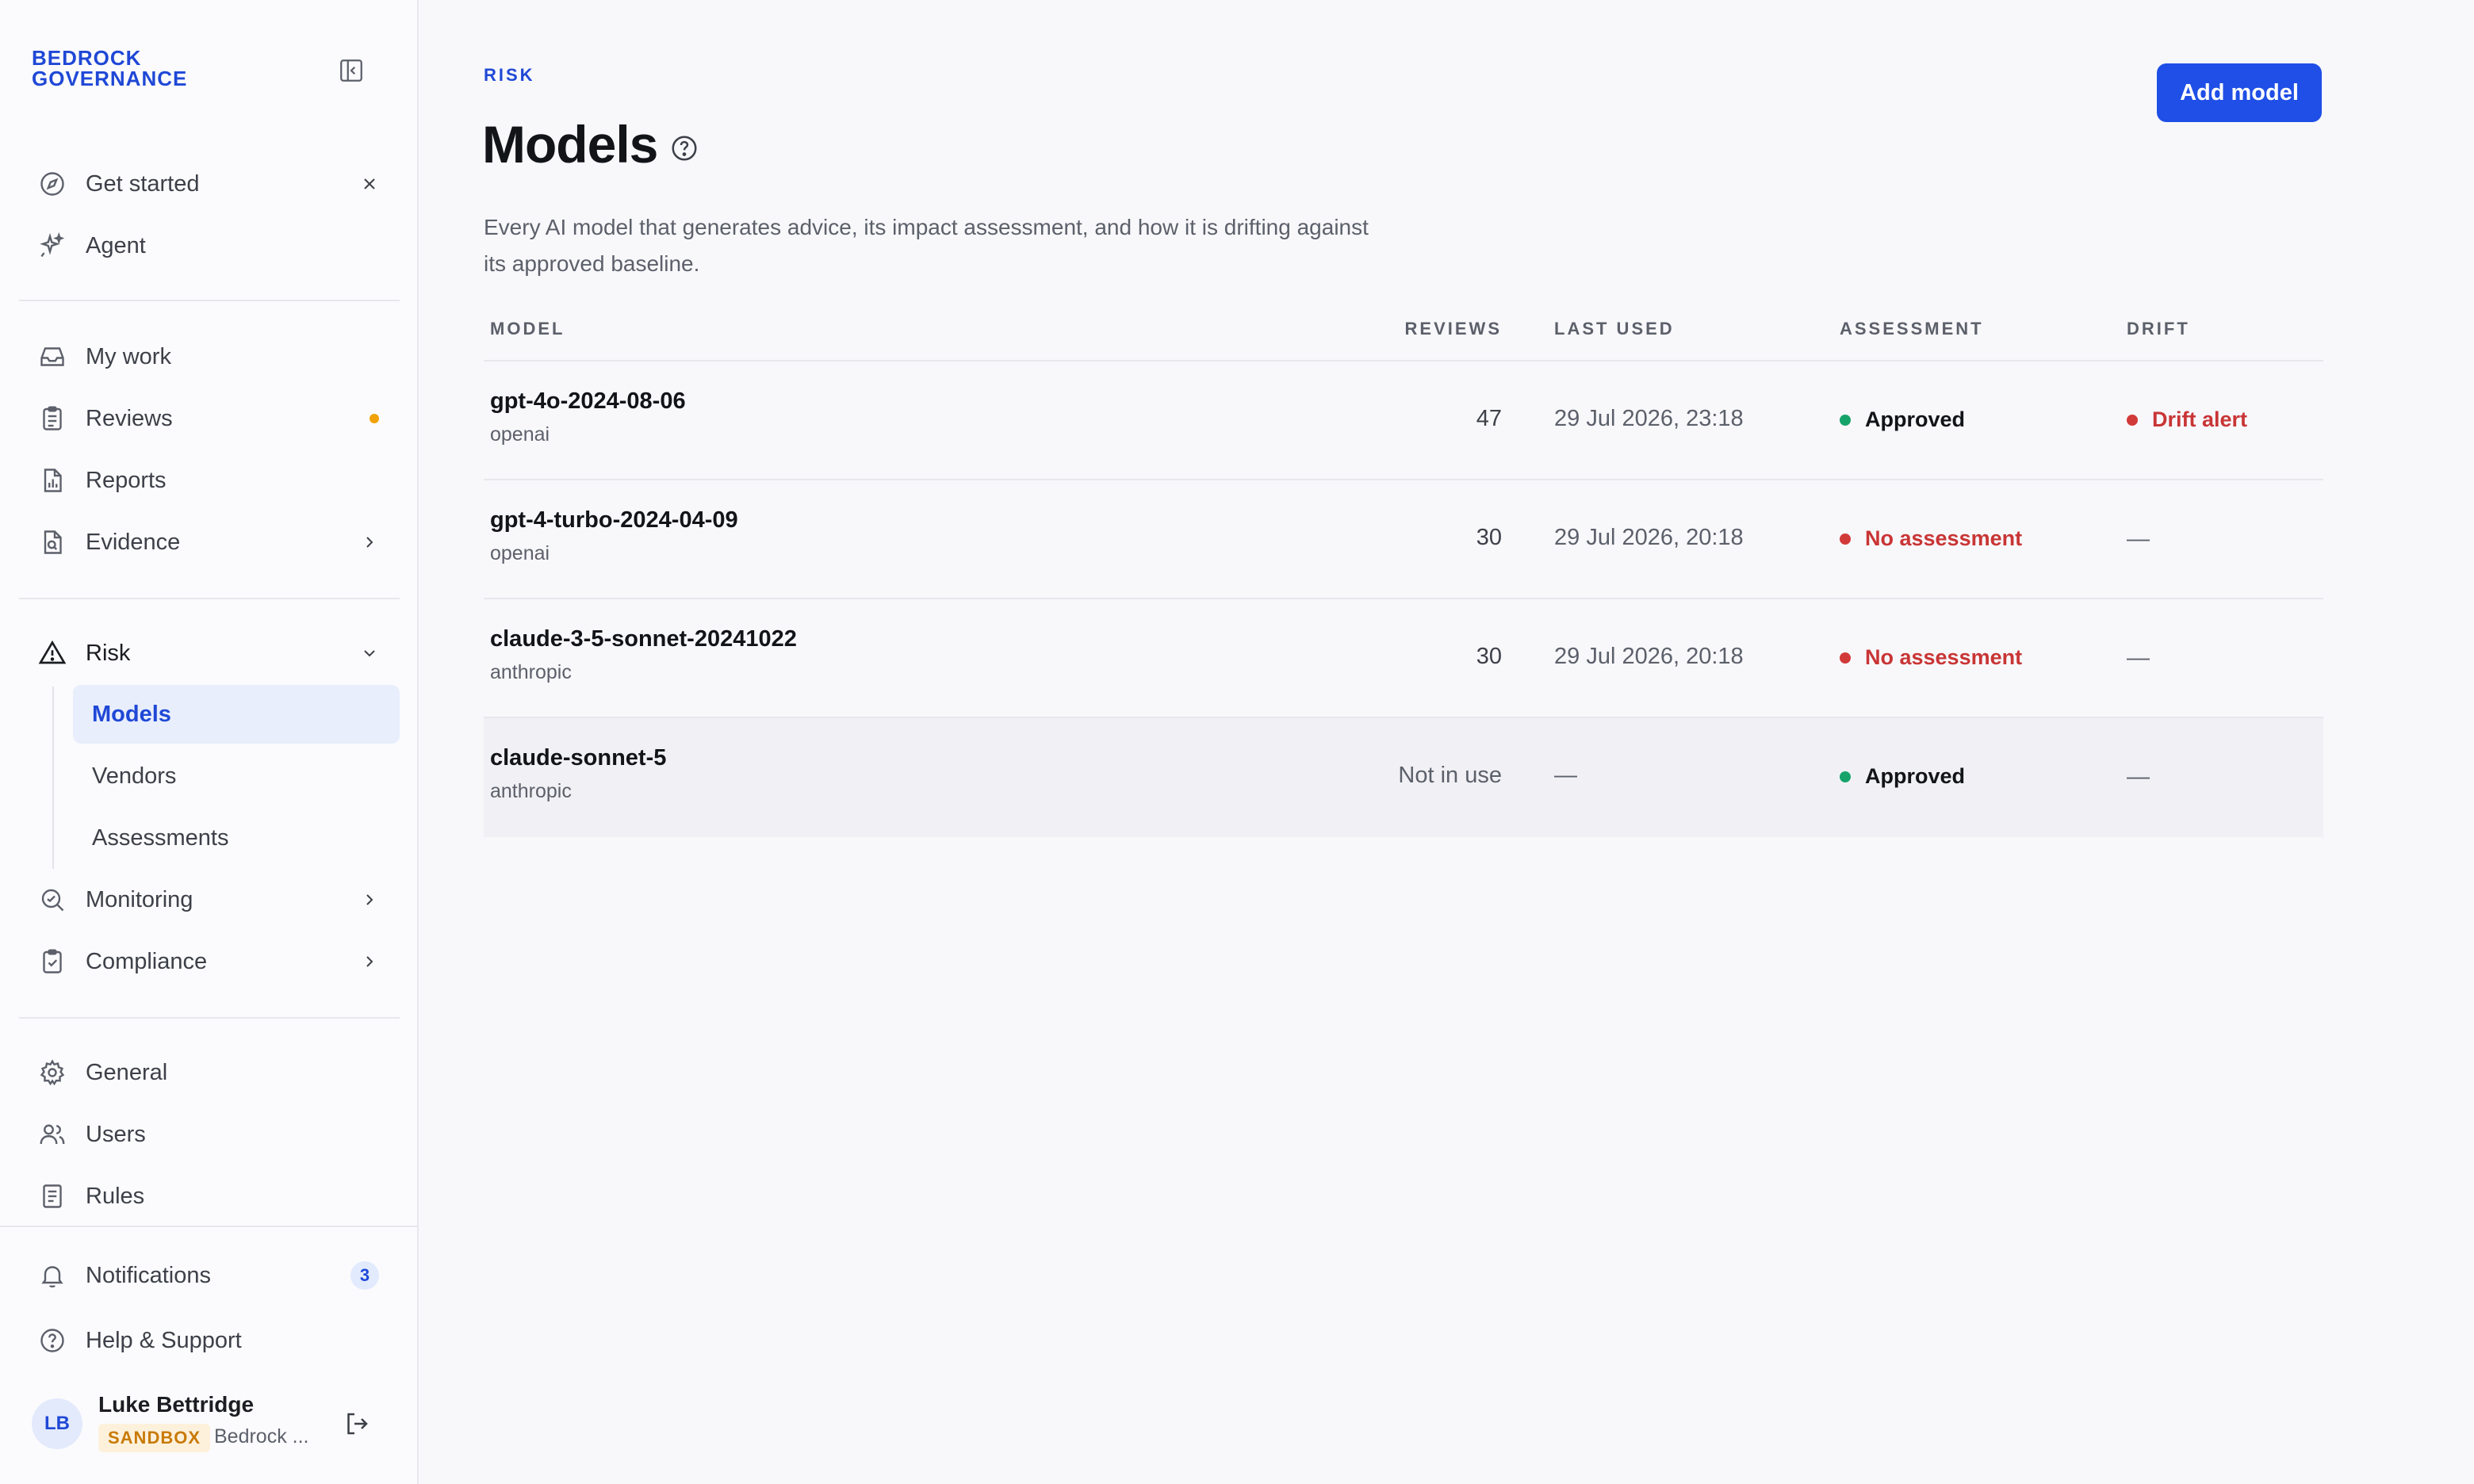  Describe the element at coordinates (209, 245) in the screenshot. I see `sidebar-item-agent: Agent` at that location.